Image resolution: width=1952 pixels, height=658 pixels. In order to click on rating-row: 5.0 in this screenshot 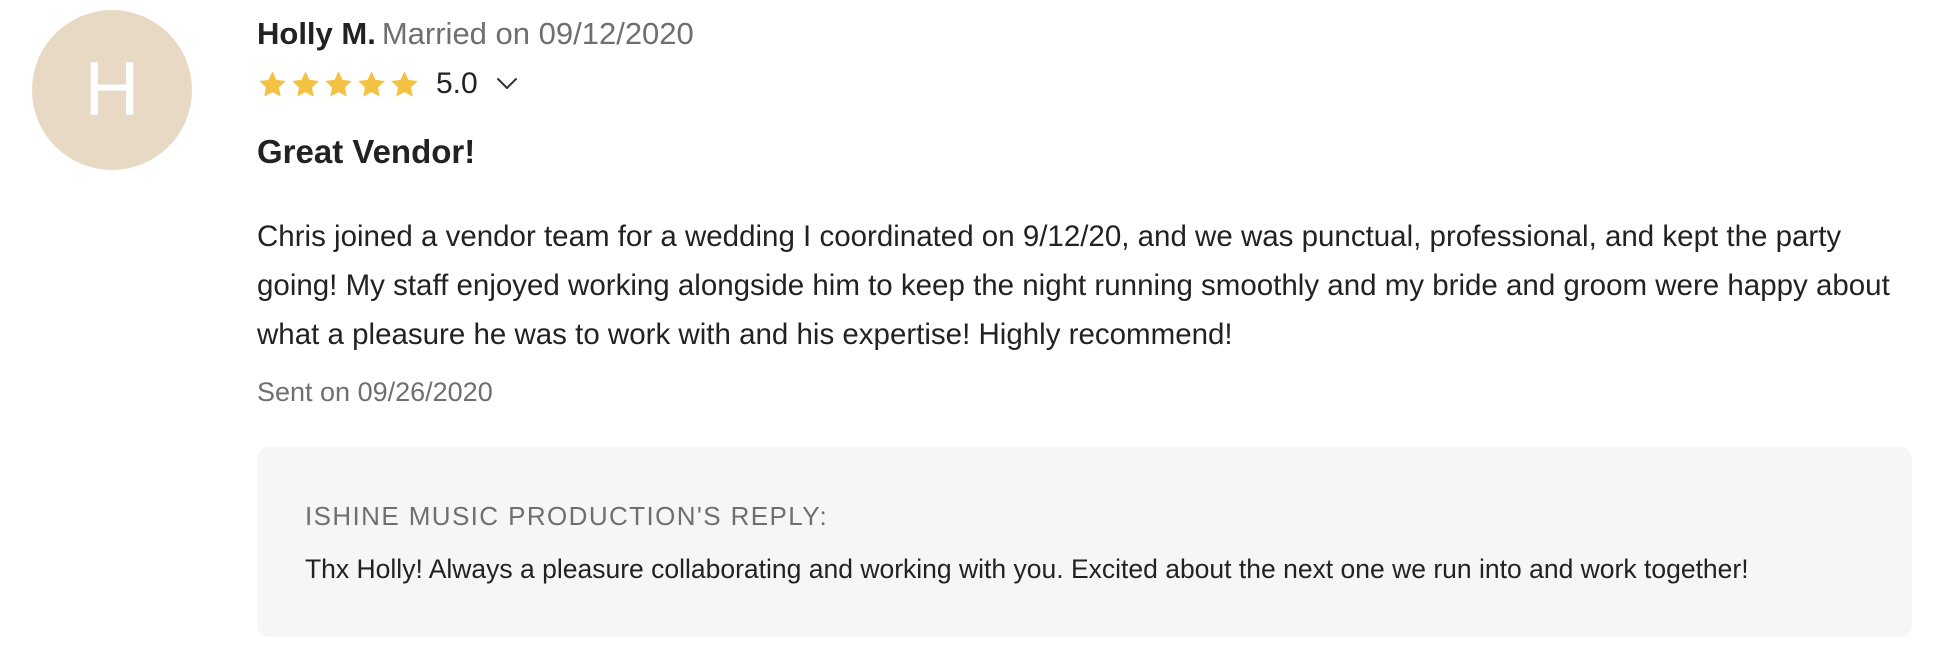, I will do `click(387, 84)`.